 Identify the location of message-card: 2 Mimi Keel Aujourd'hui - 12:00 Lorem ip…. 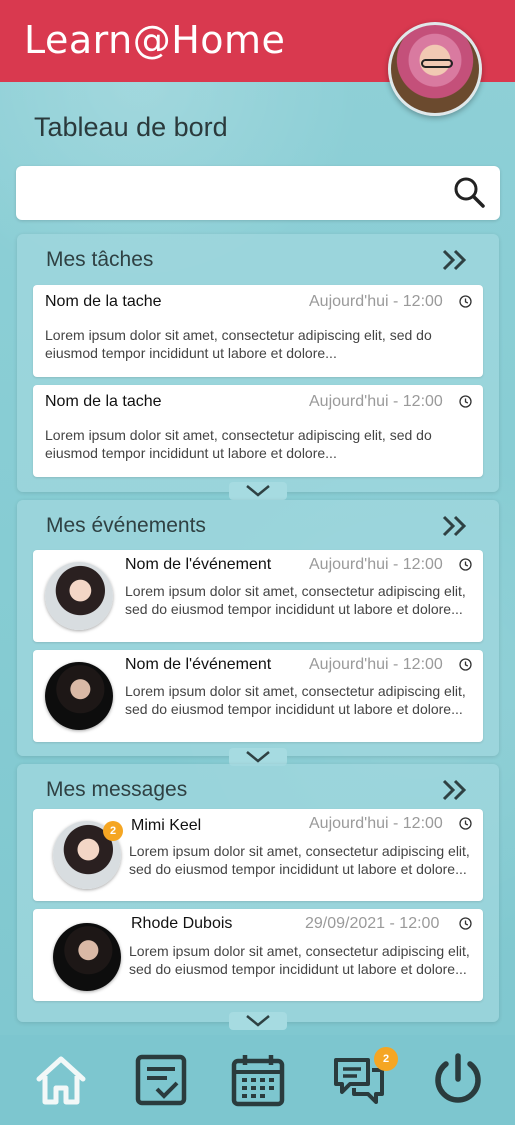
(258, 855).